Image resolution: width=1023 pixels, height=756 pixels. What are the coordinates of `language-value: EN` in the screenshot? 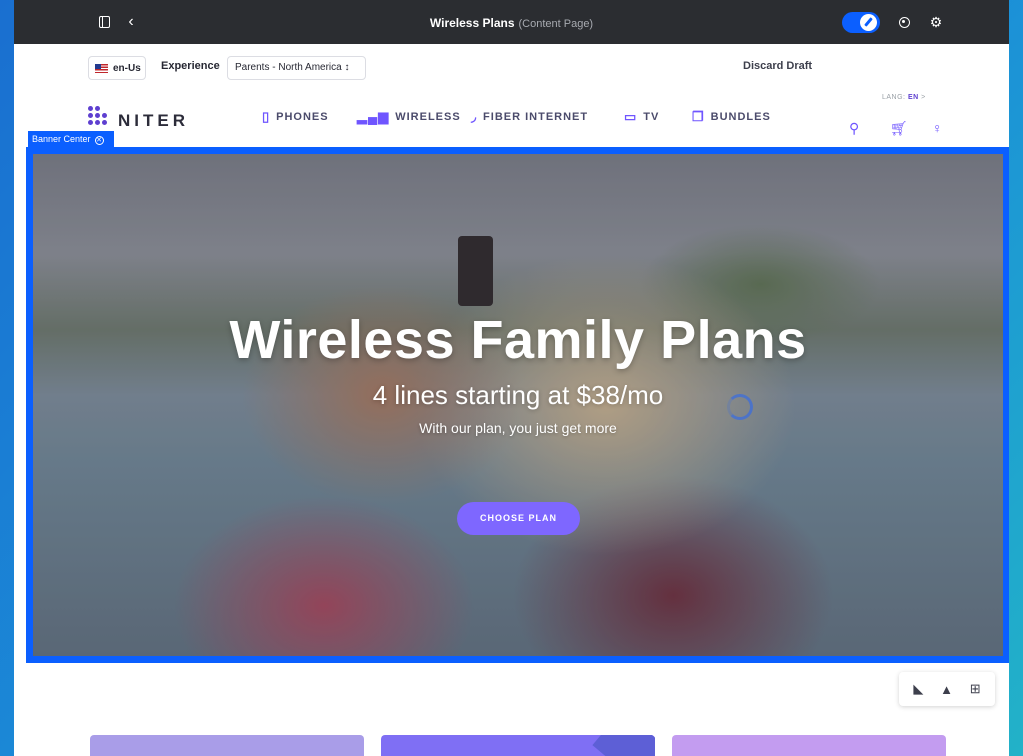 It's located at (913, 97).